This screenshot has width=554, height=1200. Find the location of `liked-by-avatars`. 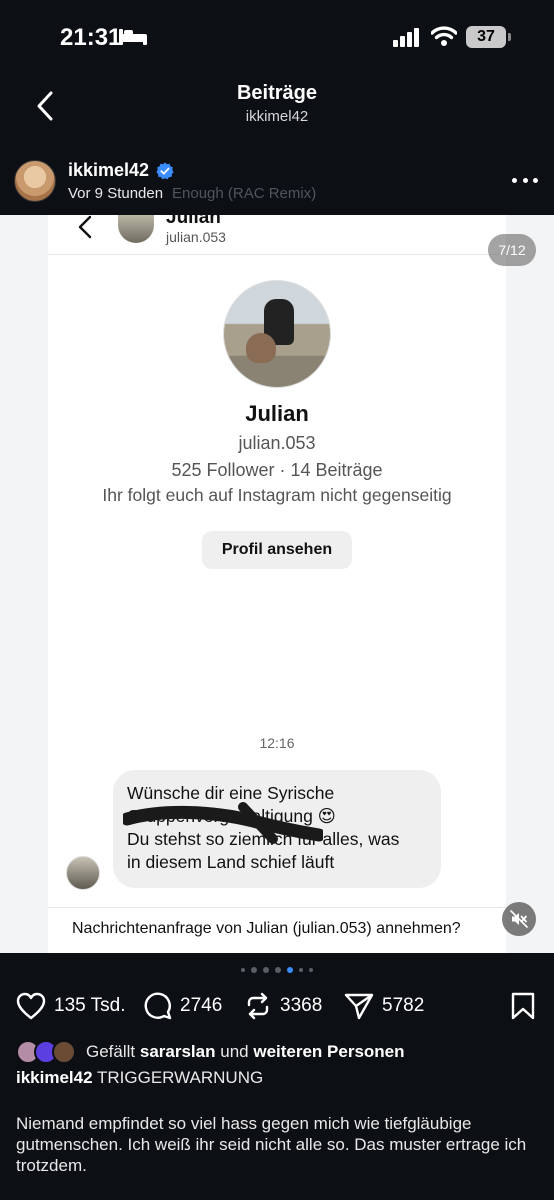

liked-by-avatars is located at coordinates (49, 1053).